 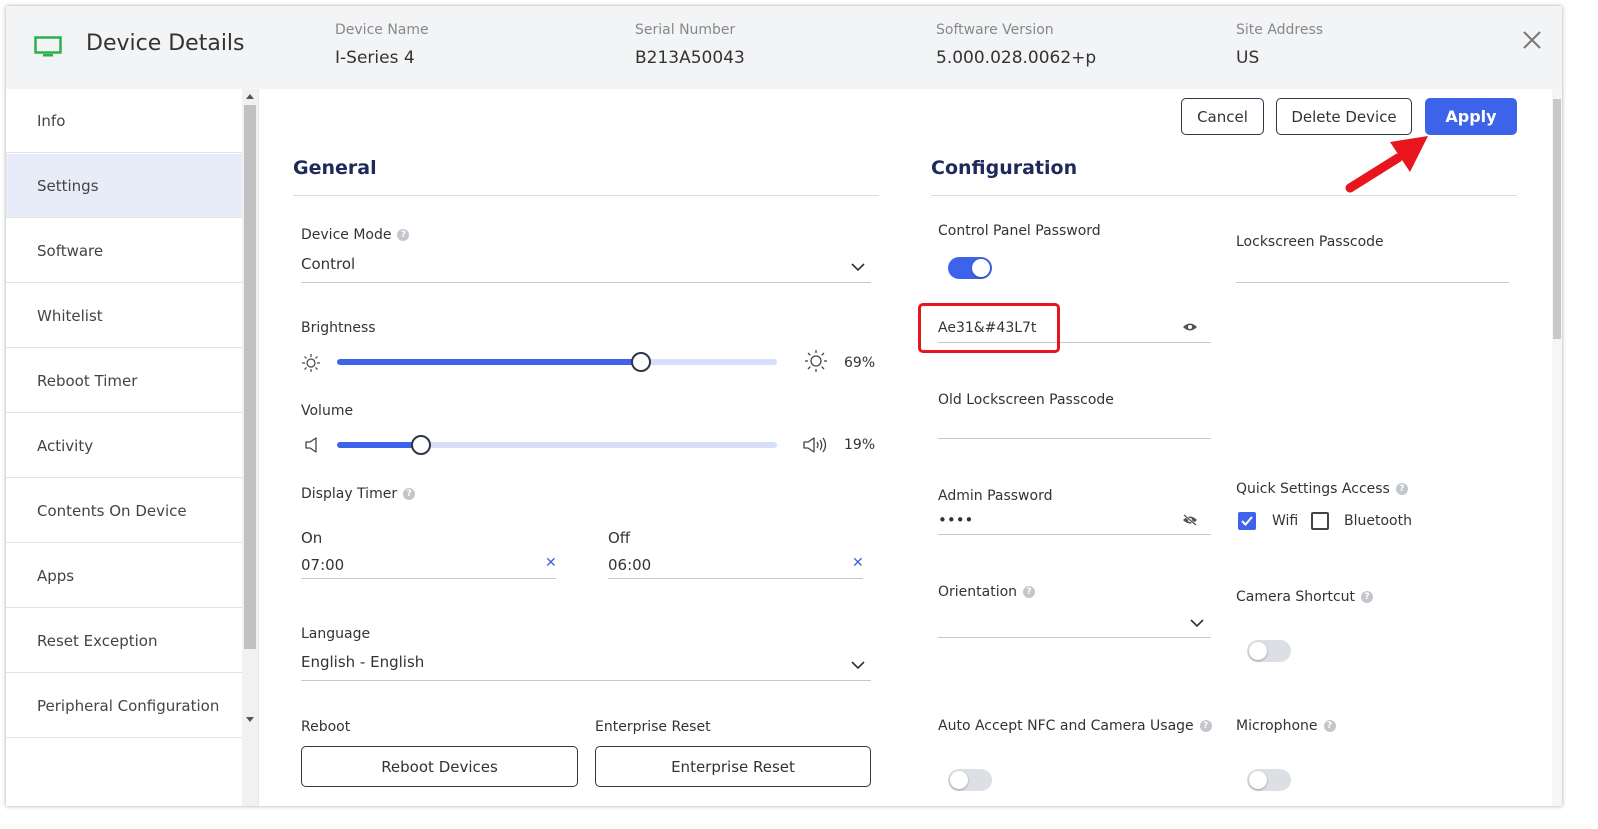 What do you see at coordinates (336, 634) in the screenshot?
I see `language-label: Language` at bounding box center [336, 634].